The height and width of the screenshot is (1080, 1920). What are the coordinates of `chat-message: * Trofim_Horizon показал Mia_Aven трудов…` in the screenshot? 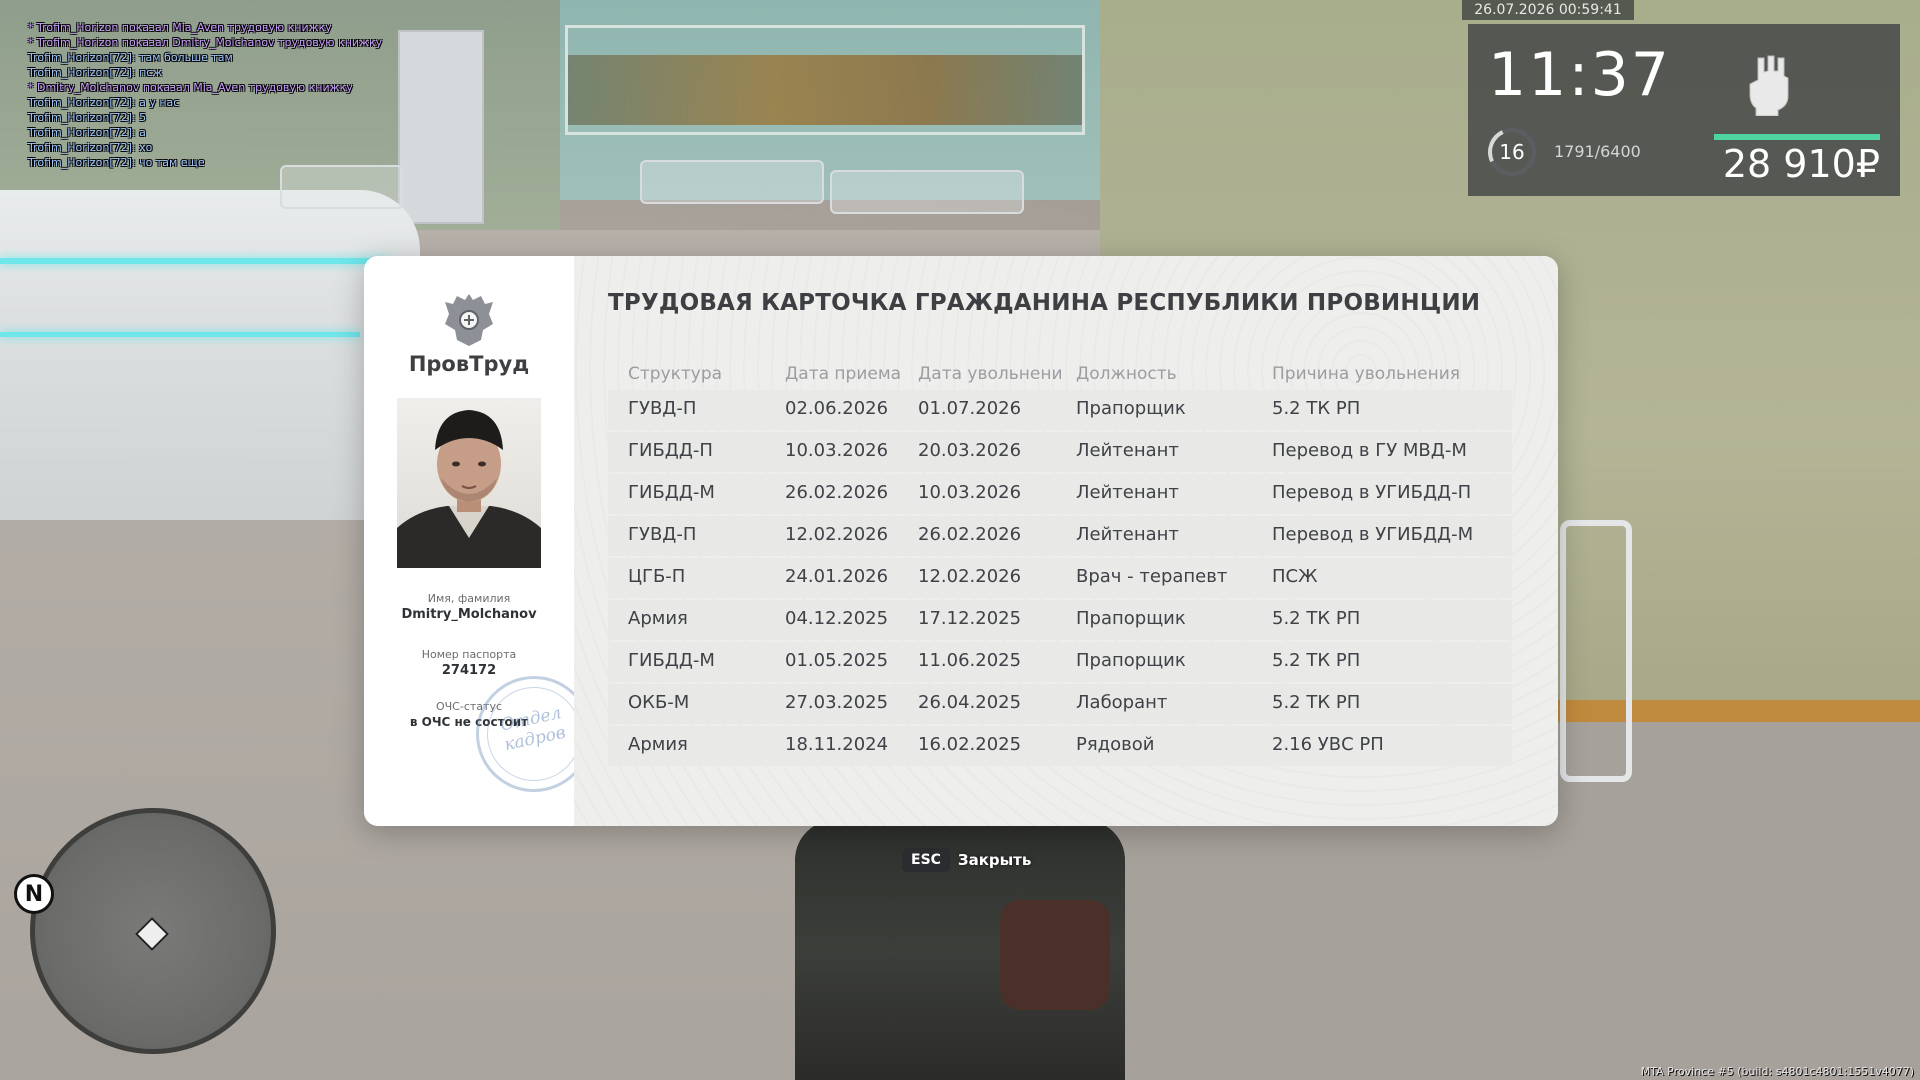 It's located at (180, 27).